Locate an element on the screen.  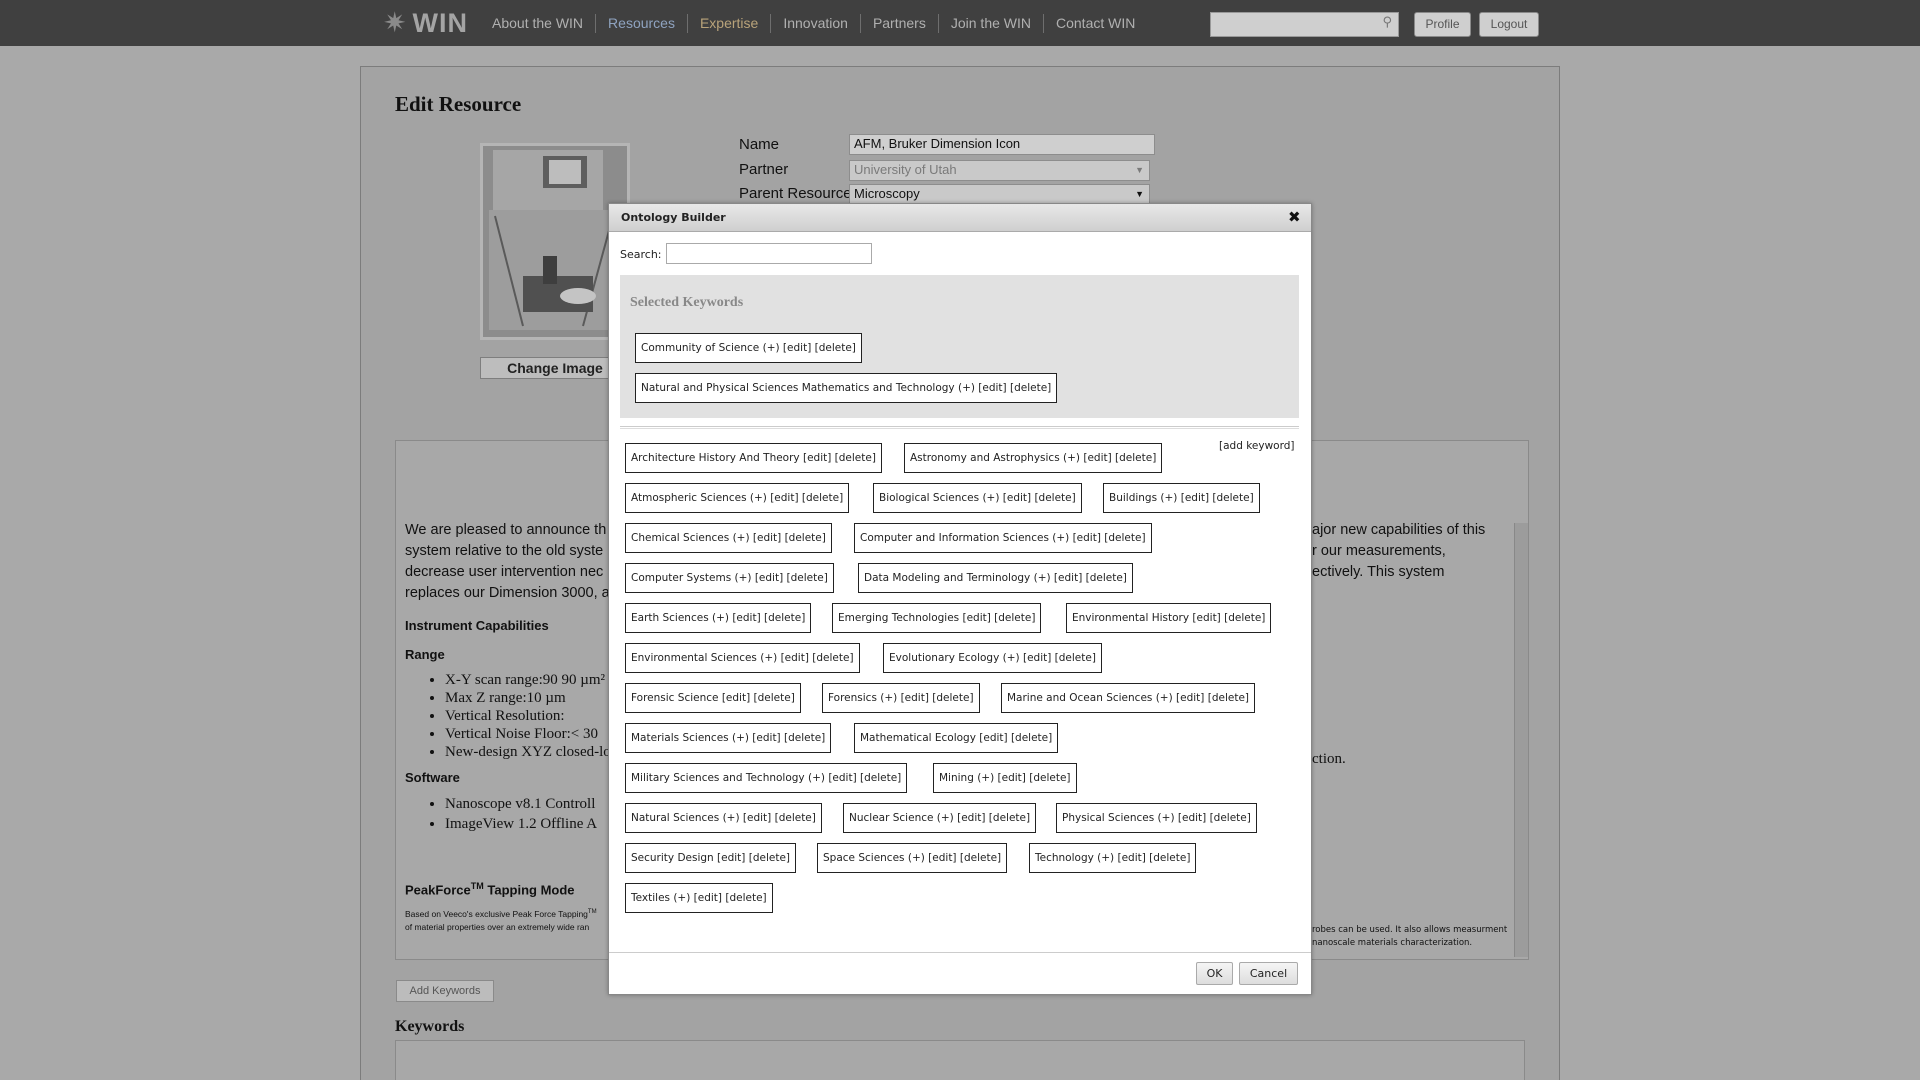
keyword-chip: Forensic Science [edit] [delete] is located at coordinates (713, 698).